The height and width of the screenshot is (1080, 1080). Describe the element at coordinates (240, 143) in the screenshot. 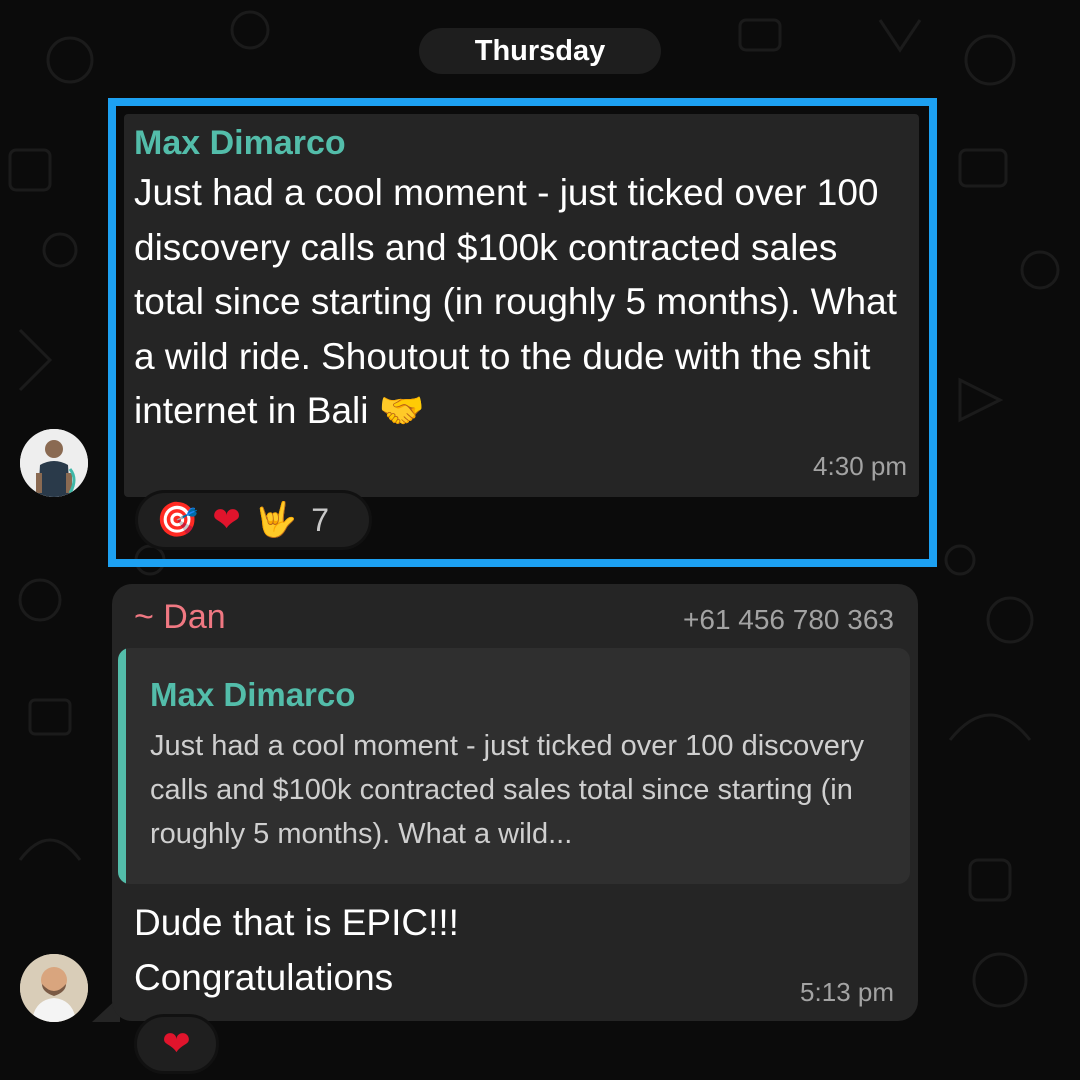

I see `message-sender: Max Dimarco` at that location.